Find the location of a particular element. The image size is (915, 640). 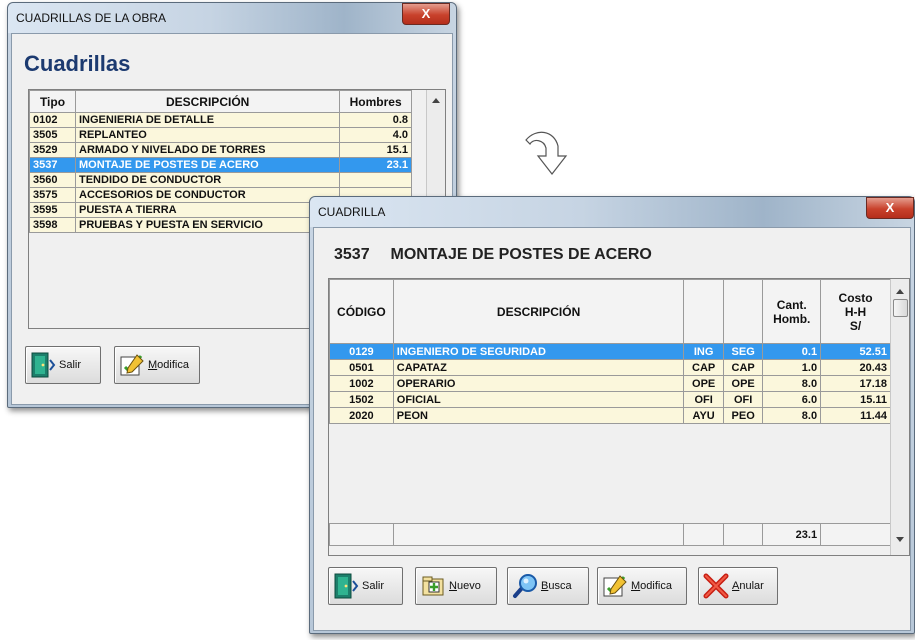

cell-hombres: 0.8 is located at coordinates (375, 120).